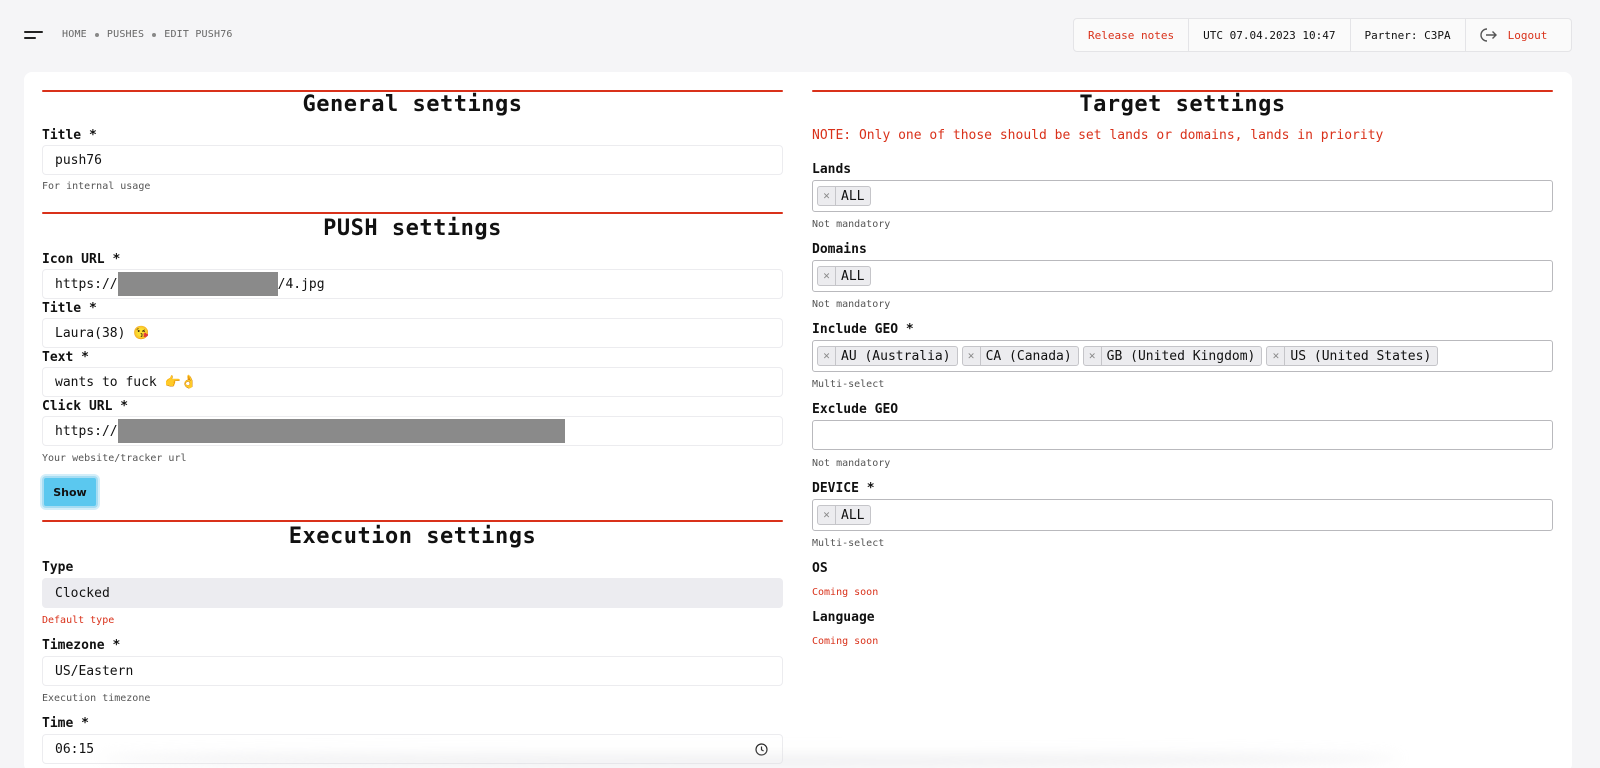  Describe the element at coordinates (85, 406) in the screenshot. I see `click-url-label: Click URL *` at that location.